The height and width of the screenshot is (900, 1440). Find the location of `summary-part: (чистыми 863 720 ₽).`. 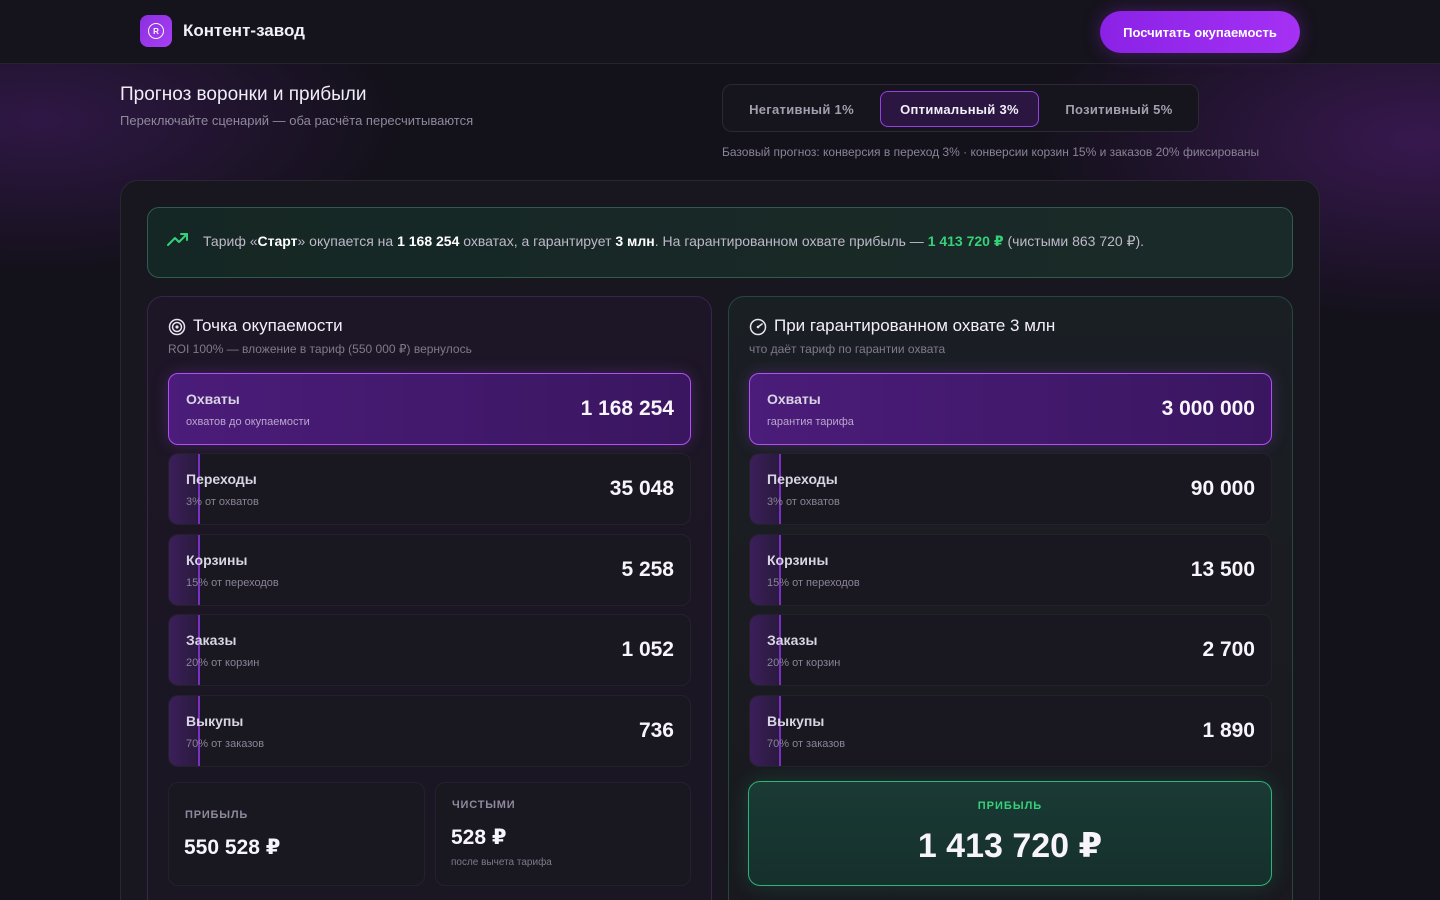

summary-part: (чистыми 863 720 ₽). is located at coordinates (1074, 241).